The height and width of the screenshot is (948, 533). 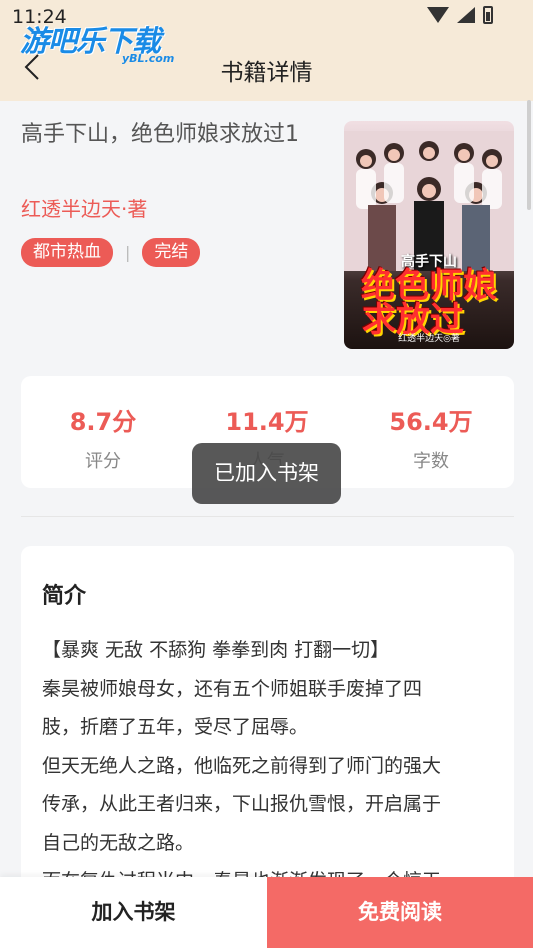 What do you see at coordinates (67, 252) in the screenshot?
I see `tag-genre: 都市热血` at bounding box center [67, 252].